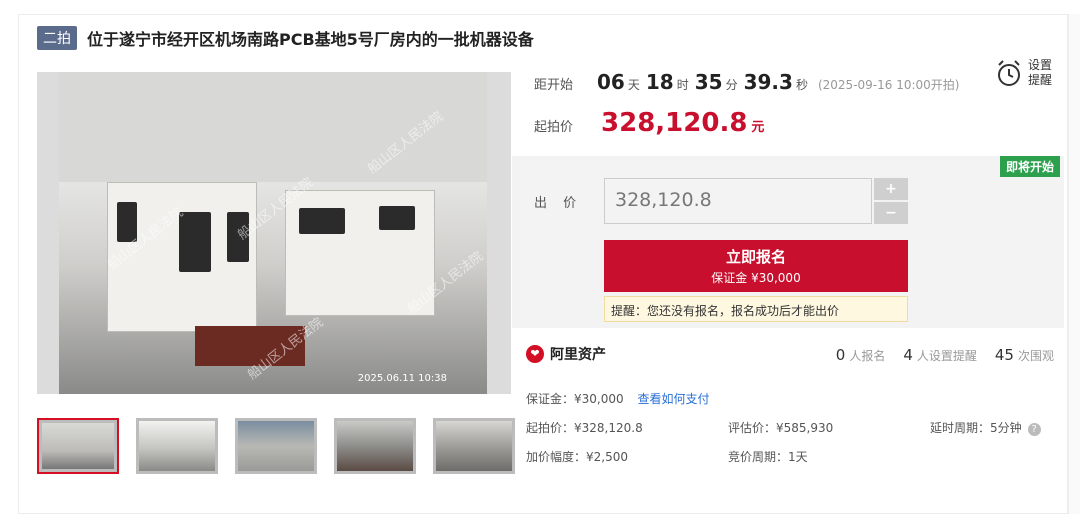 The image size is (1080, 532). Describe the element at coordinates (575, 399) in the screenshot. I see `deposit-info: 保证金：¥30,000` at that location.